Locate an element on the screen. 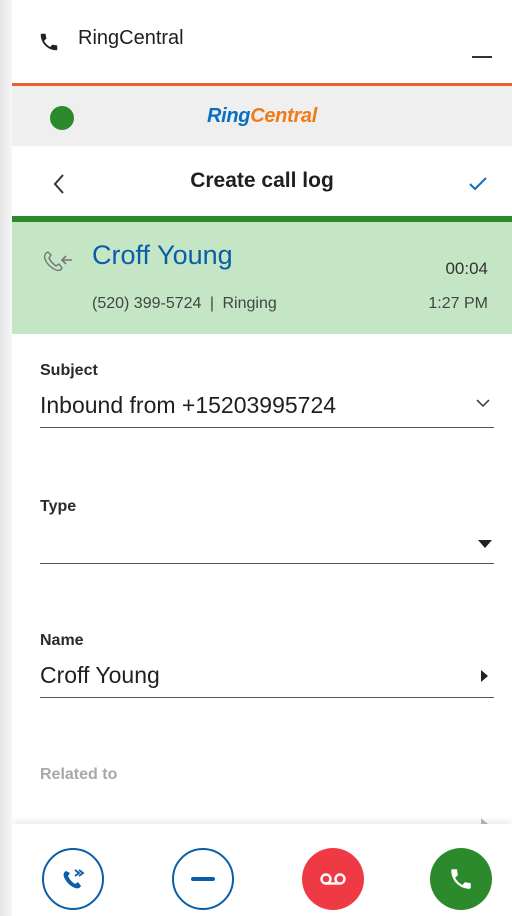  title-bar: RingCentral is located at coordinates (262, 43).